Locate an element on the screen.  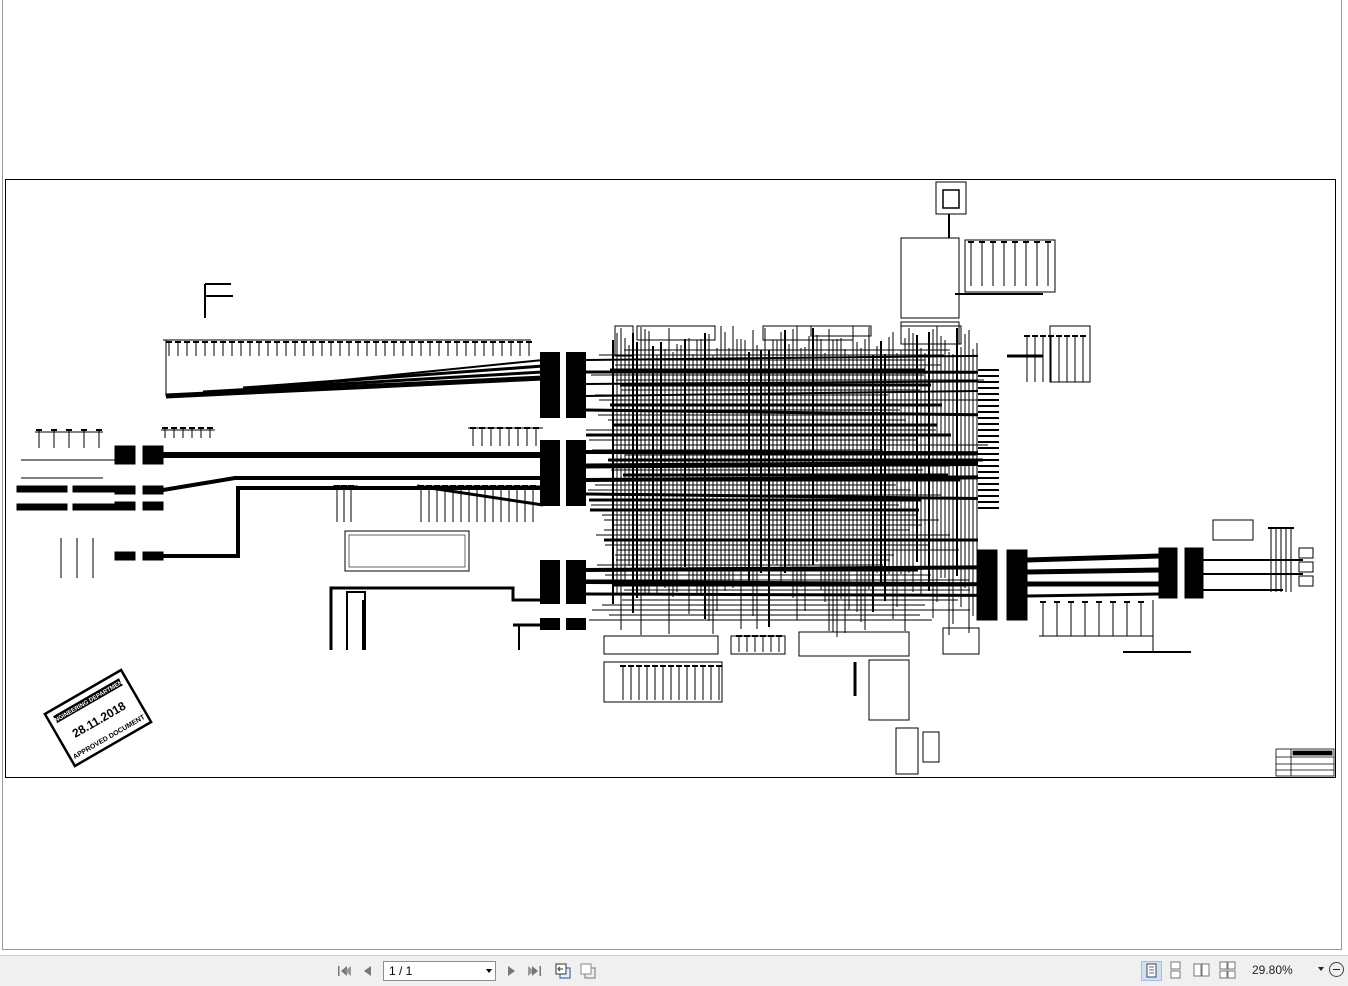
first-page-button is located at coordinates (344, 971).